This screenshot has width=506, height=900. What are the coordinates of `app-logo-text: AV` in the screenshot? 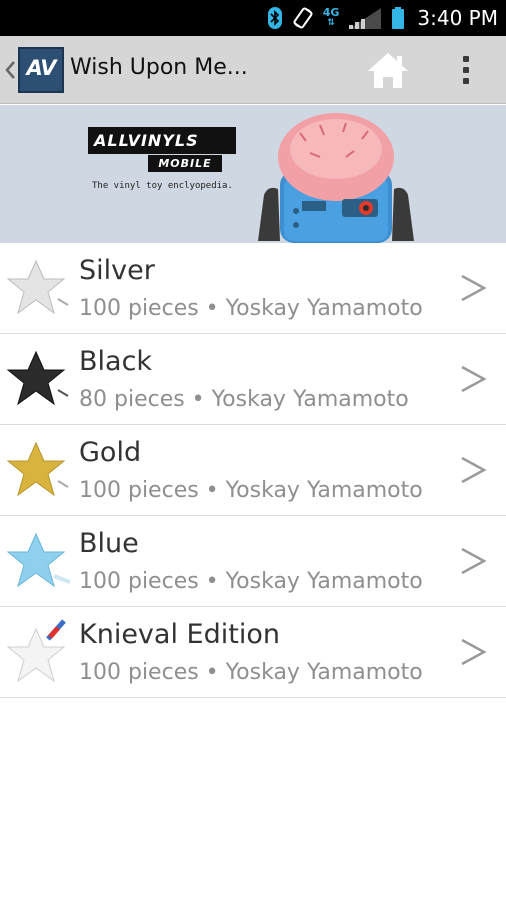 It's located at (41, 68).